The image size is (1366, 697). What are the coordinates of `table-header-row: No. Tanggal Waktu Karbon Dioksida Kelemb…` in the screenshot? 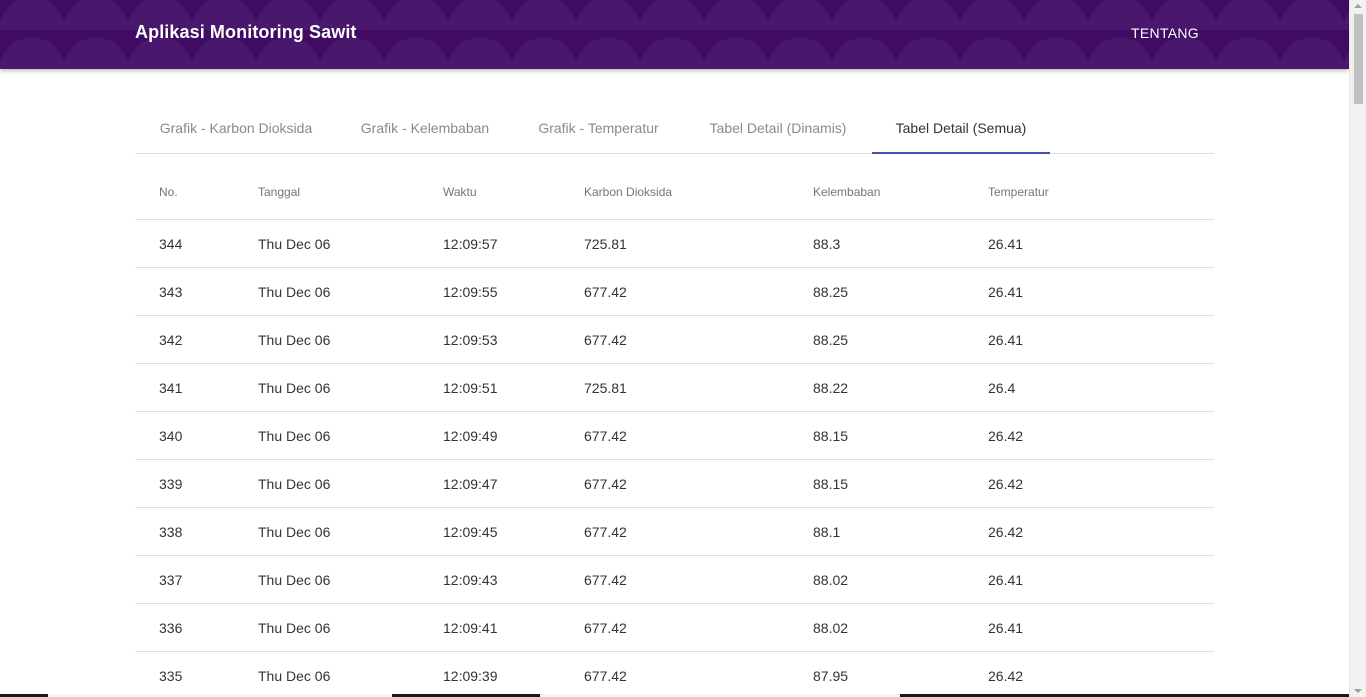 It's located at (674, 192).